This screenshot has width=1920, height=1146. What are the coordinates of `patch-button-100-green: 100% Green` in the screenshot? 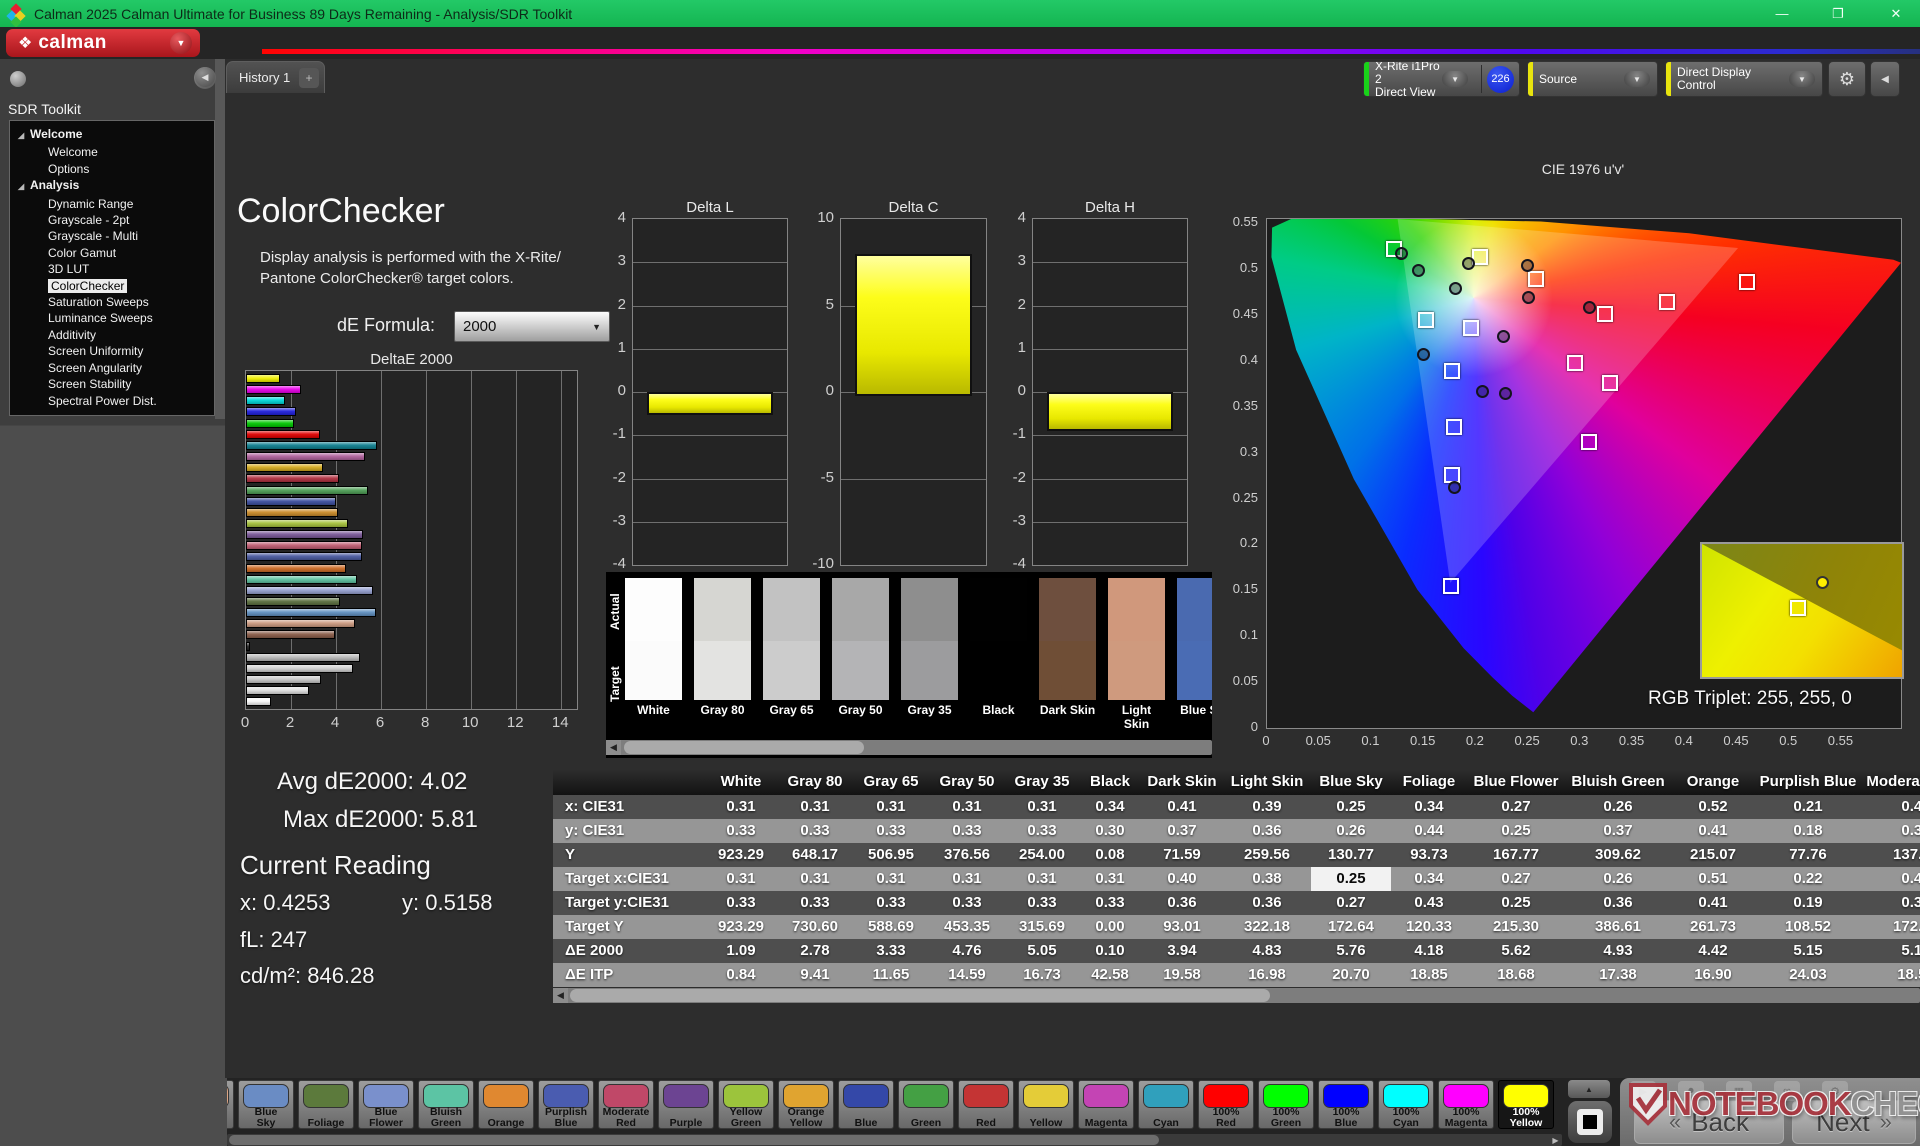 It's located at (1286, 1104).